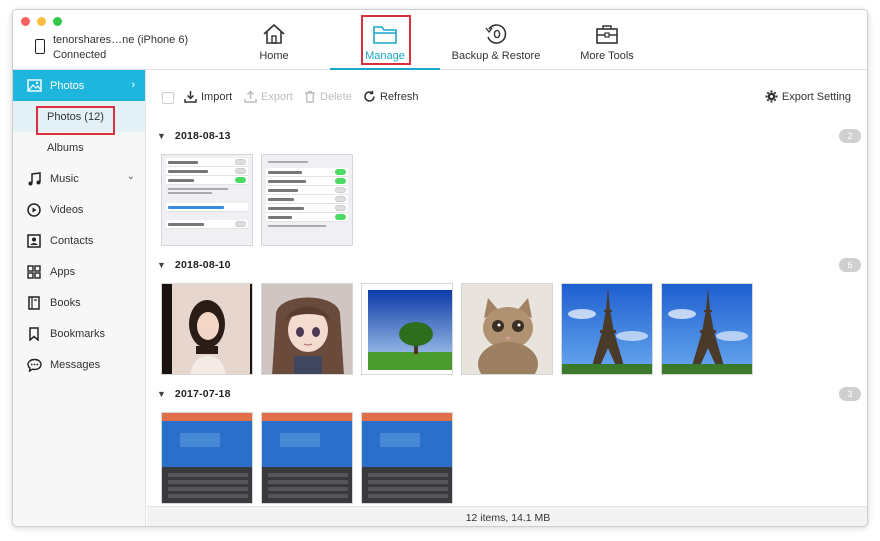  I want to click on refresh-button: Refresh, so click(391, 96).